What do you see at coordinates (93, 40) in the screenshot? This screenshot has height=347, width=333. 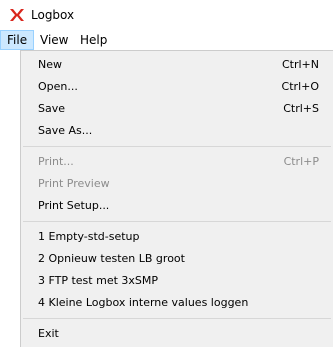 I see `menu-help: Help` at bounding box center [93, 40].